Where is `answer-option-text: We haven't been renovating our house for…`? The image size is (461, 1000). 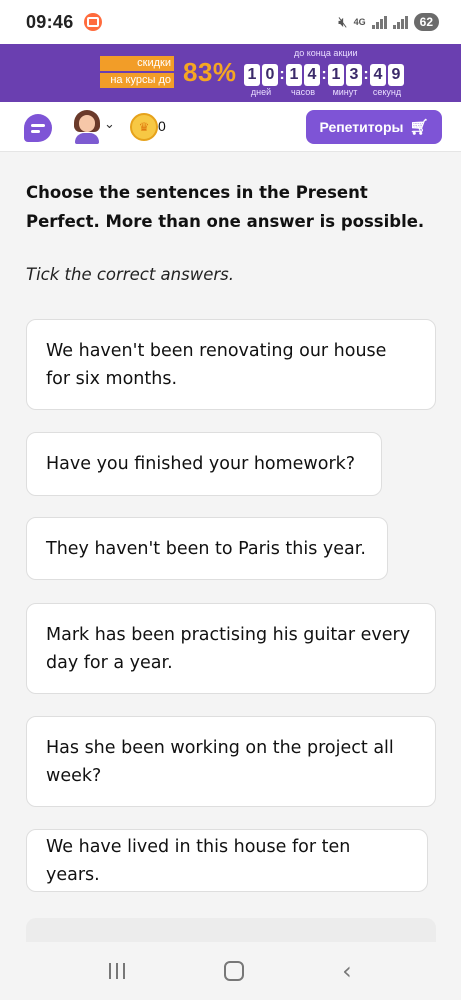 answer-option-text: We haven't been renovating our house for… is located at coordinates (216, 364).